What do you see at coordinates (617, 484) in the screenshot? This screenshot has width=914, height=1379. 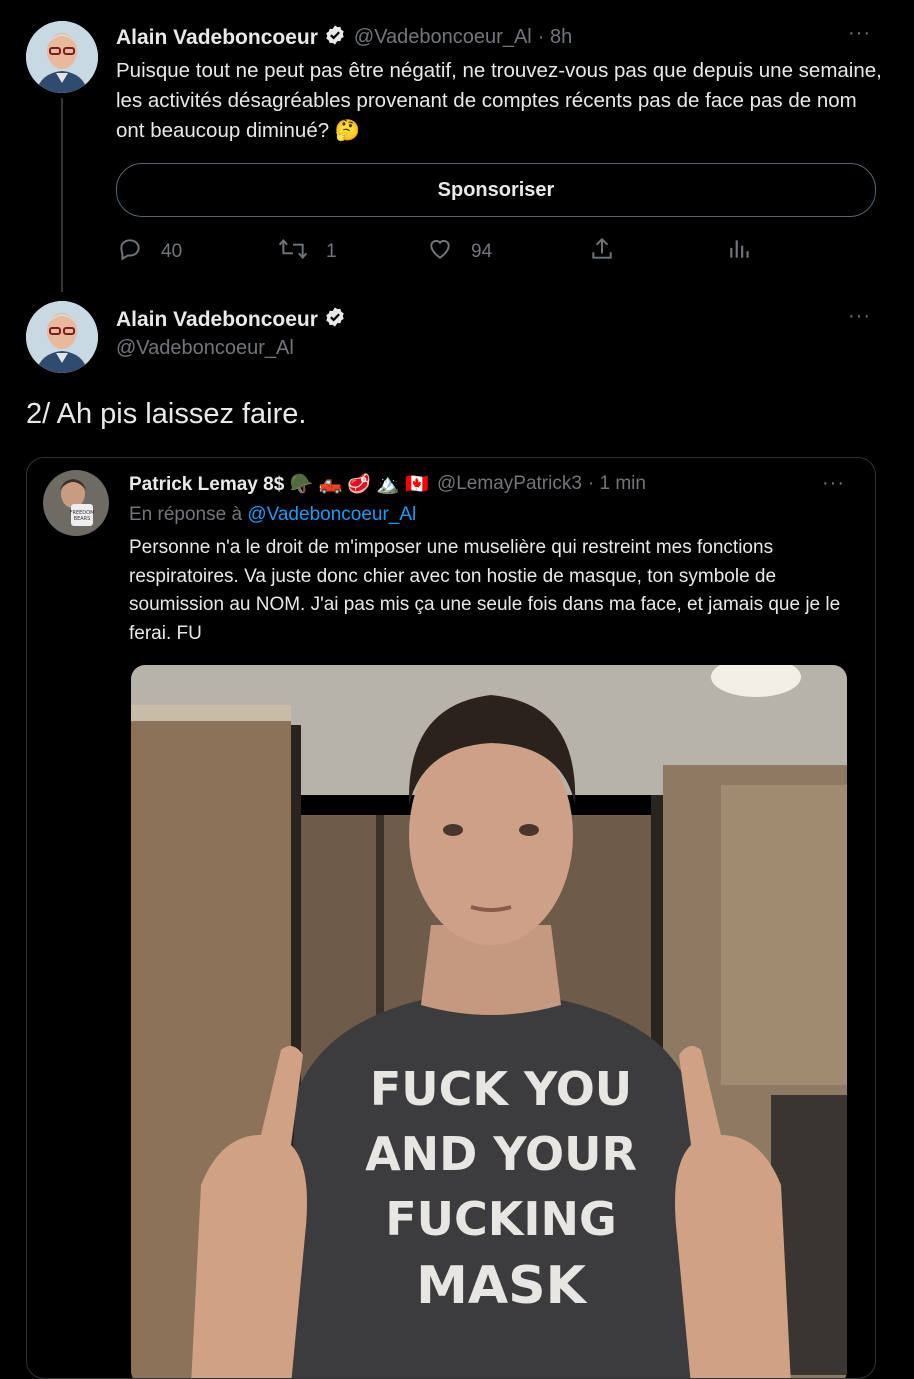 I see `quoted-timestamp: · 1 min` at bounding box center [617, 484].